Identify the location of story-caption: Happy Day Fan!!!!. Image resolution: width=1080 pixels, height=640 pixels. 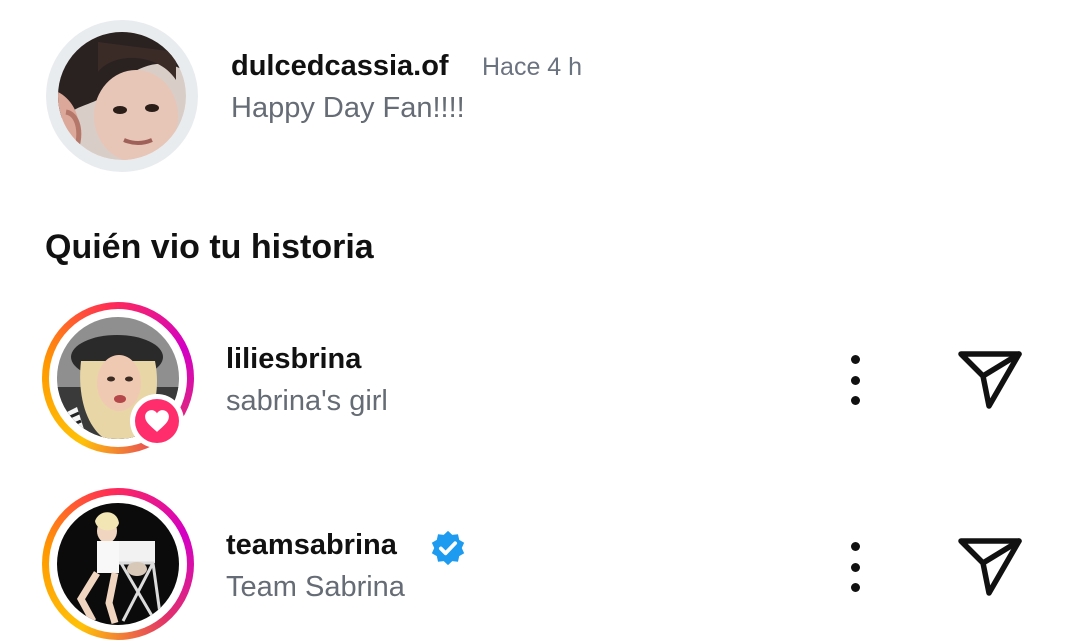
(348, 108).